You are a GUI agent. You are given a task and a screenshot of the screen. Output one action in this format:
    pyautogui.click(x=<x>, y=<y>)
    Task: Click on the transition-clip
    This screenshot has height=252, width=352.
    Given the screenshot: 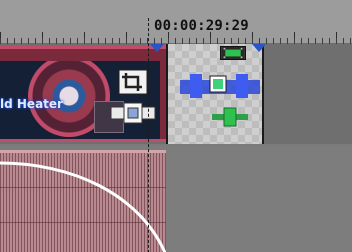 What is the action you would take?
    pyautogui.click(x=215, y=94)
    